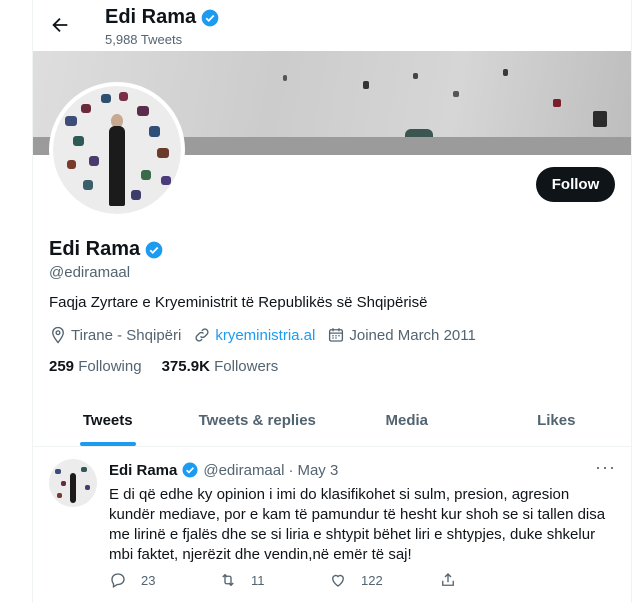 The image size is (639, 603). I want to click on retweet-count: 11, so click(258, 580).